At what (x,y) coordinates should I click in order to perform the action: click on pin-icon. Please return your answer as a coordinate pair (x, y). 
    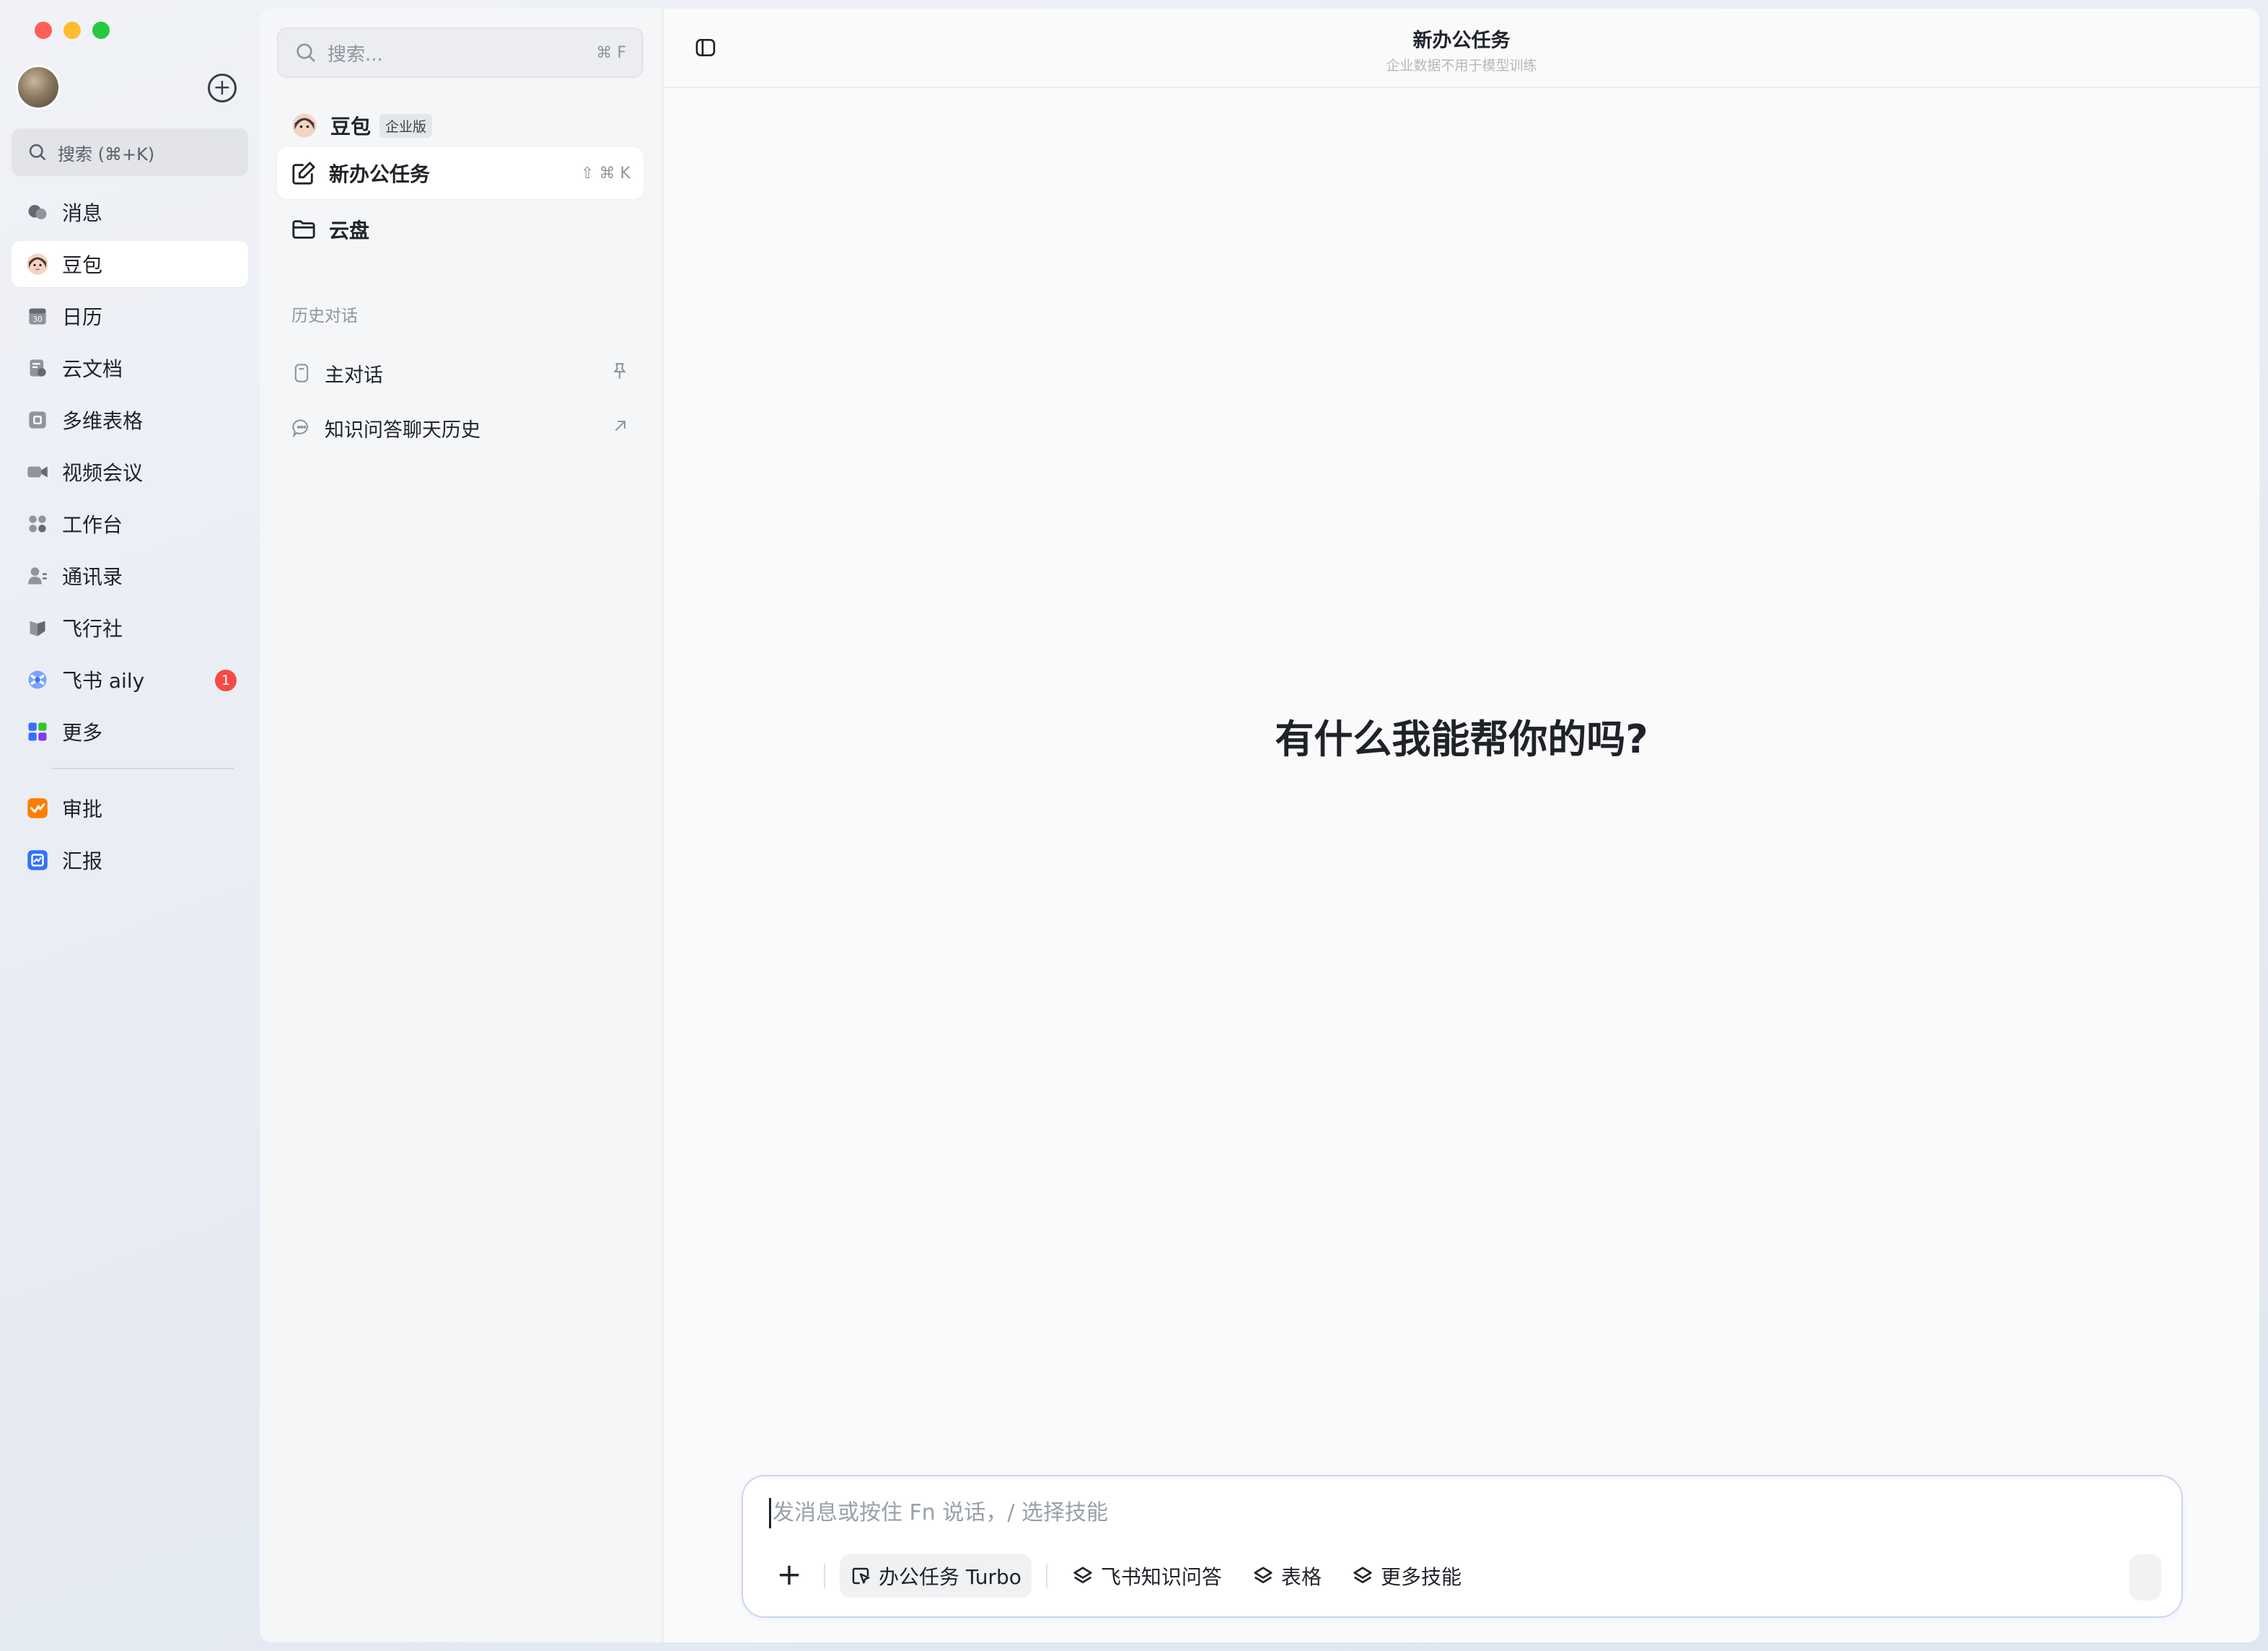
    Looking at the image, I should click on (620, 373).